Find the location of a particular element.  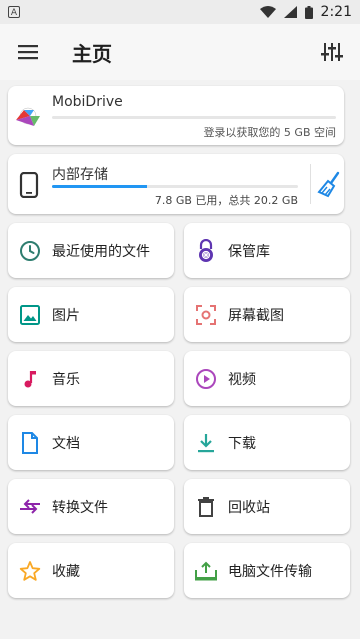

mobidrive-card: MobiDrive 登录以获取您的 5 GB 空间 is located at coordinates (176, 115).